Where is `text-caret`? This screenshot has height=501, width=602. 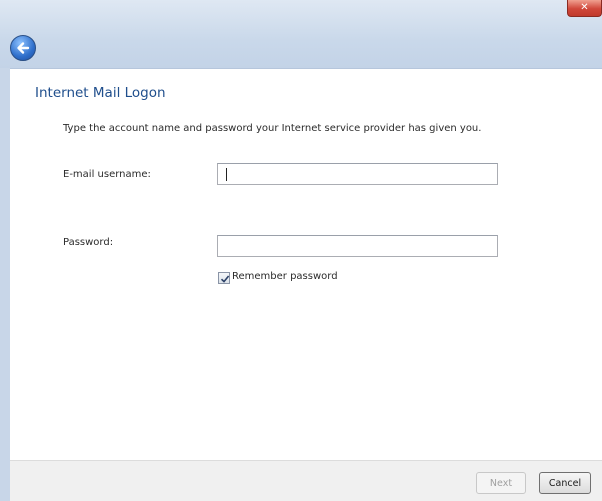
text-caret is located at coordinates (226, 174).